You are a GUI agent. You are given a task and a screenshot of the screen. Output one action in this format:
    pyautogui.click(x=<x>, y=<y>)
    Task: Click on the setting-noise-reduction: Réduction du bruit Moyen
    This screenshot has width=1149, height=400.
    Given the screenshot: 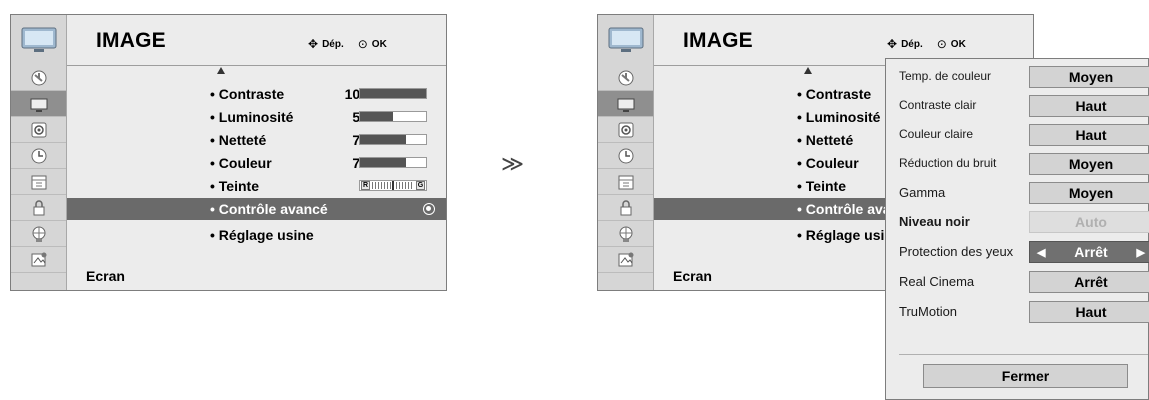 What is the action you would take?
    pyautogui.click(x=1017, y=163)
    